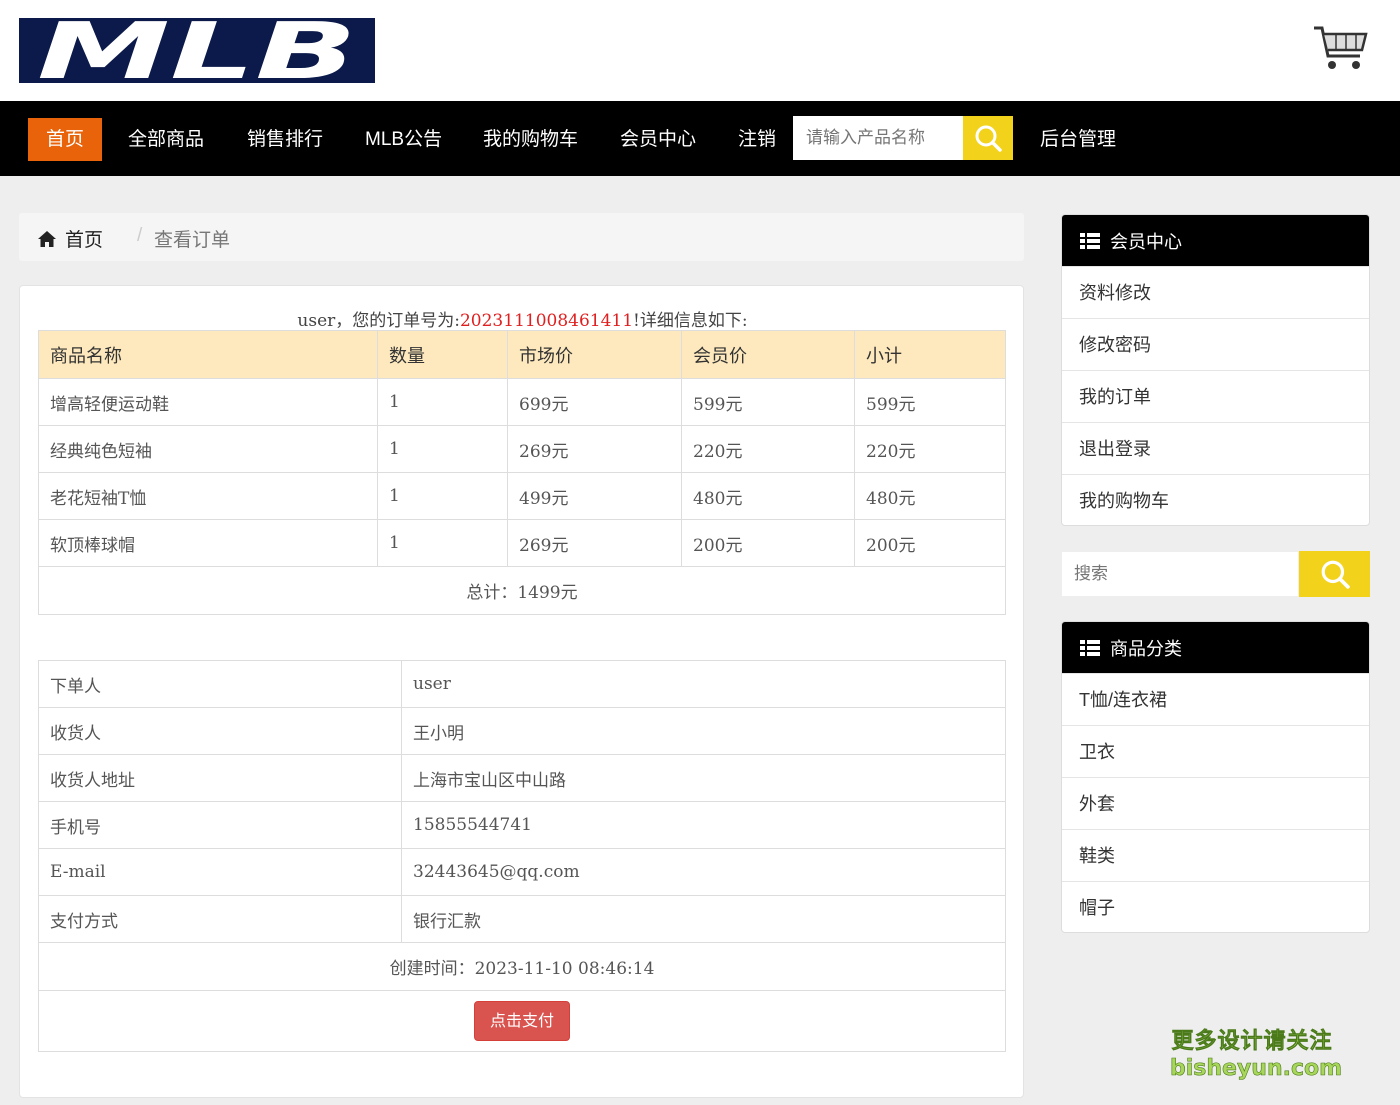 This screenshot has height=1105, width=1400. I want to click on sidebar-item-change-password: 修改密码, so click(1215, 344).